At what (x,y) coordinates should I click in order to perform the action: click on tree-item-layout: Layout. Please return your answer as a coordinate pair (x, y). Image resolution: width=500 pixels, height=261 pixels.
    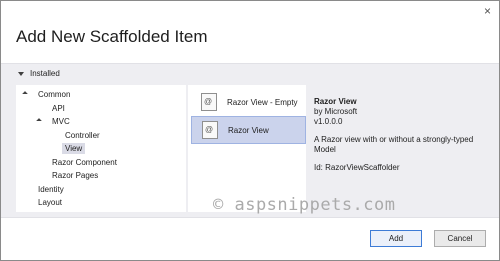
    Looking at the image, I should click on (50, 202).